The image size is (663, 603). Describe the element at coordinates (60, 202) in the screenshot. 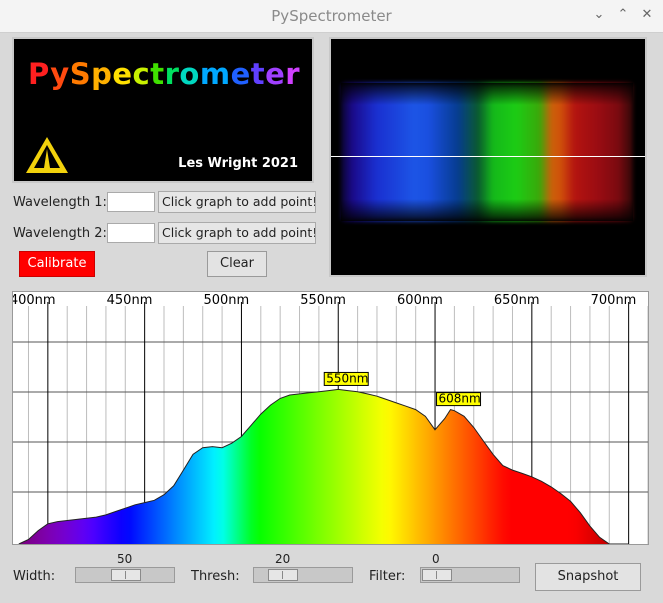

I see `wavelength1-label: Wavelength 1:` at that location.